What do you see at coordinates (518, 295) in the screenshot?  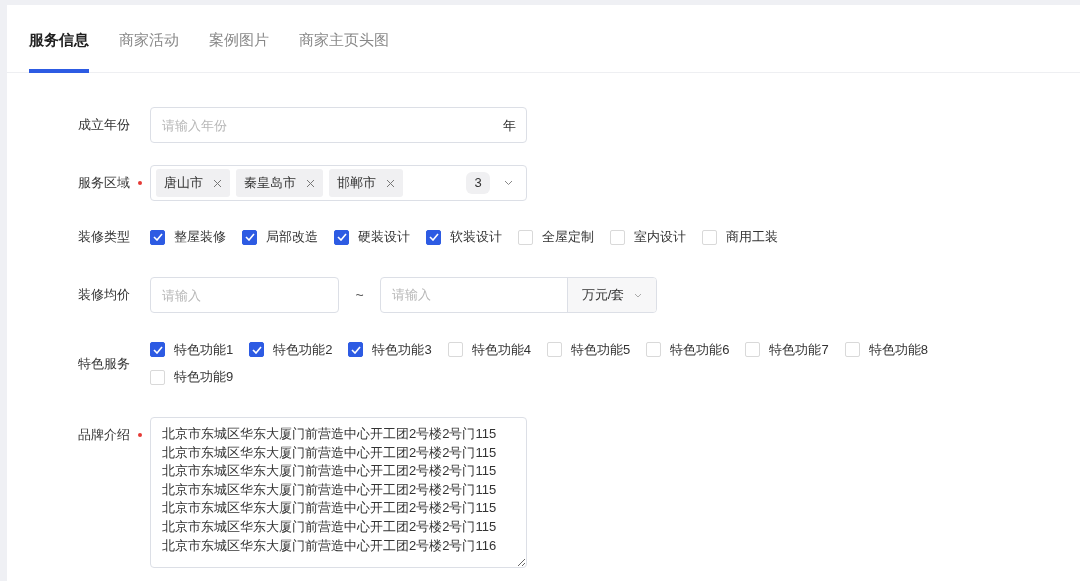 I see `max-price-field: 请输入 万元/套` at bounding box center [518, 295].